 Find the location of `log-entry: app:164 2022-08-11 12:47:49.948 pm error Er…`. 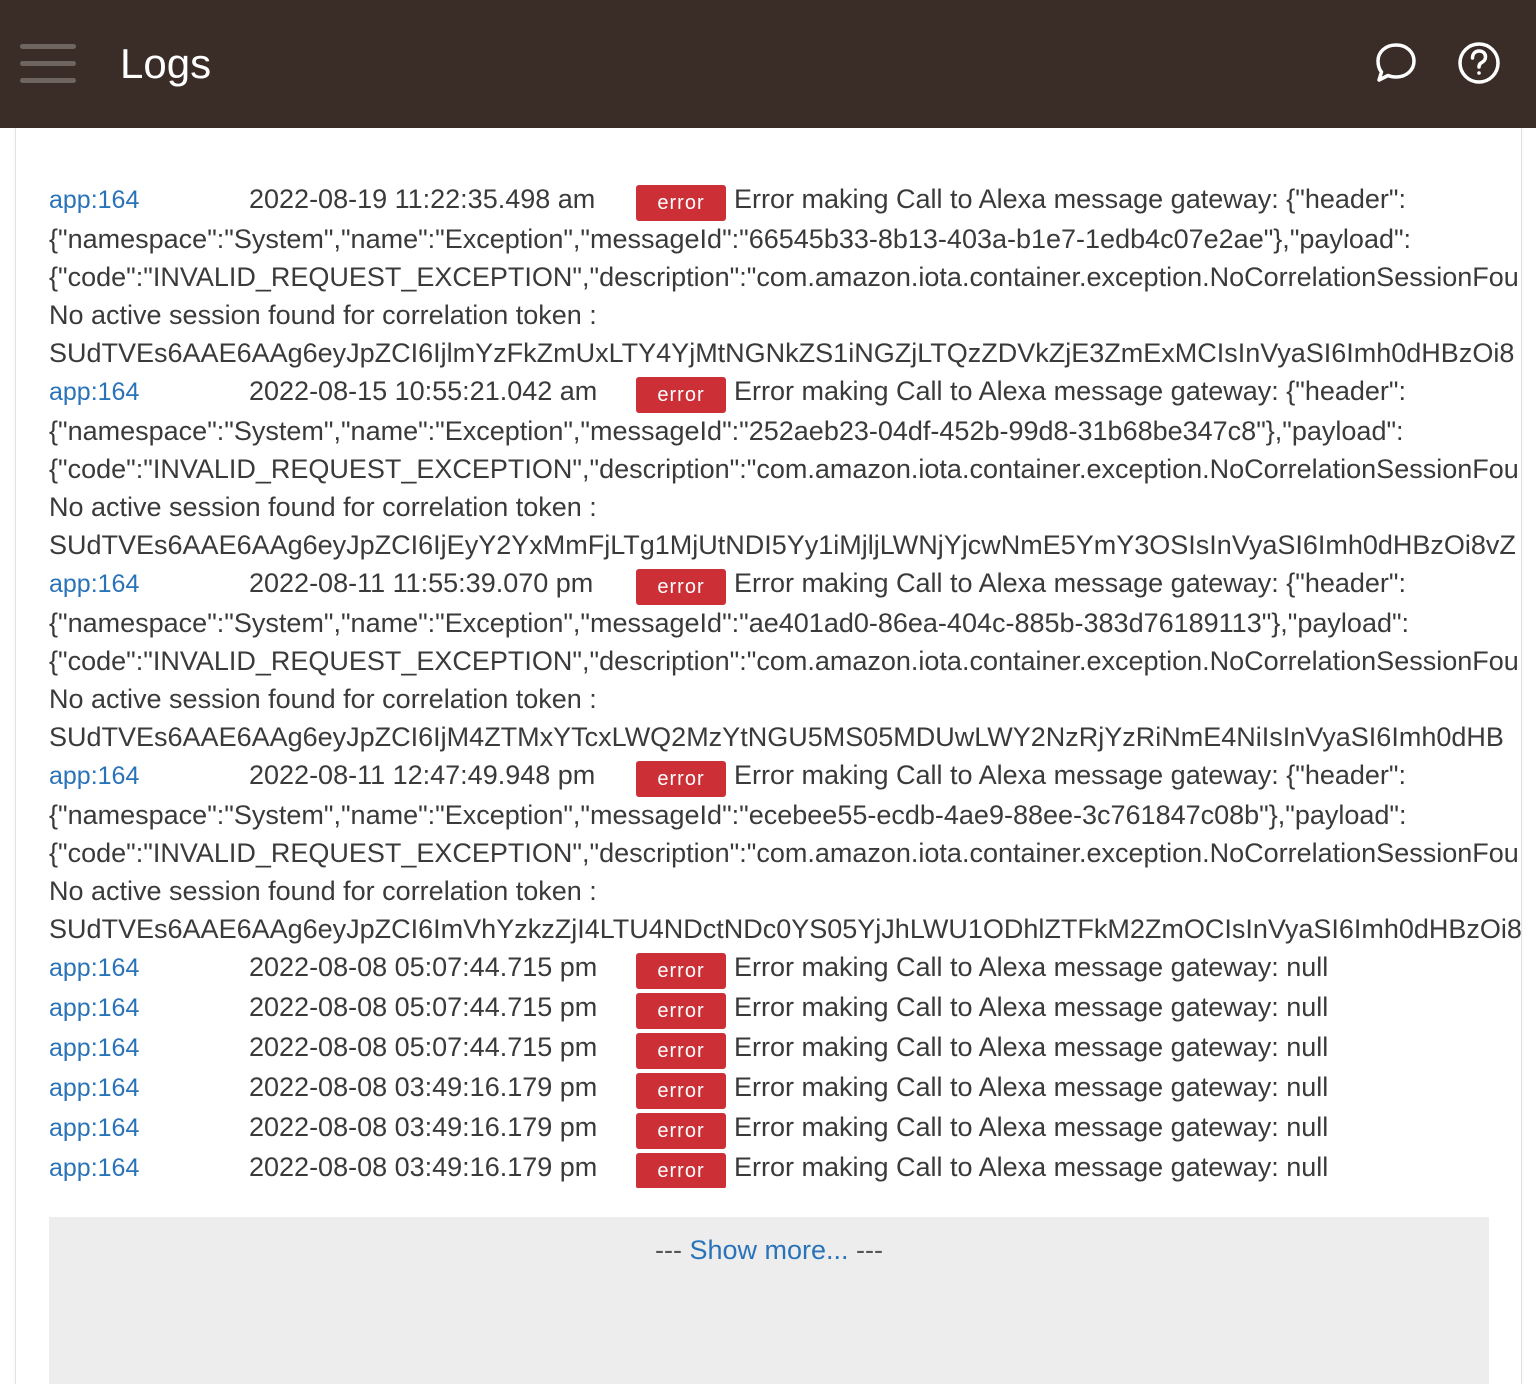

log-entry: app:164 2022-08-11 12:47:49.948 pm error Er… is located at coordinates (785, 852).